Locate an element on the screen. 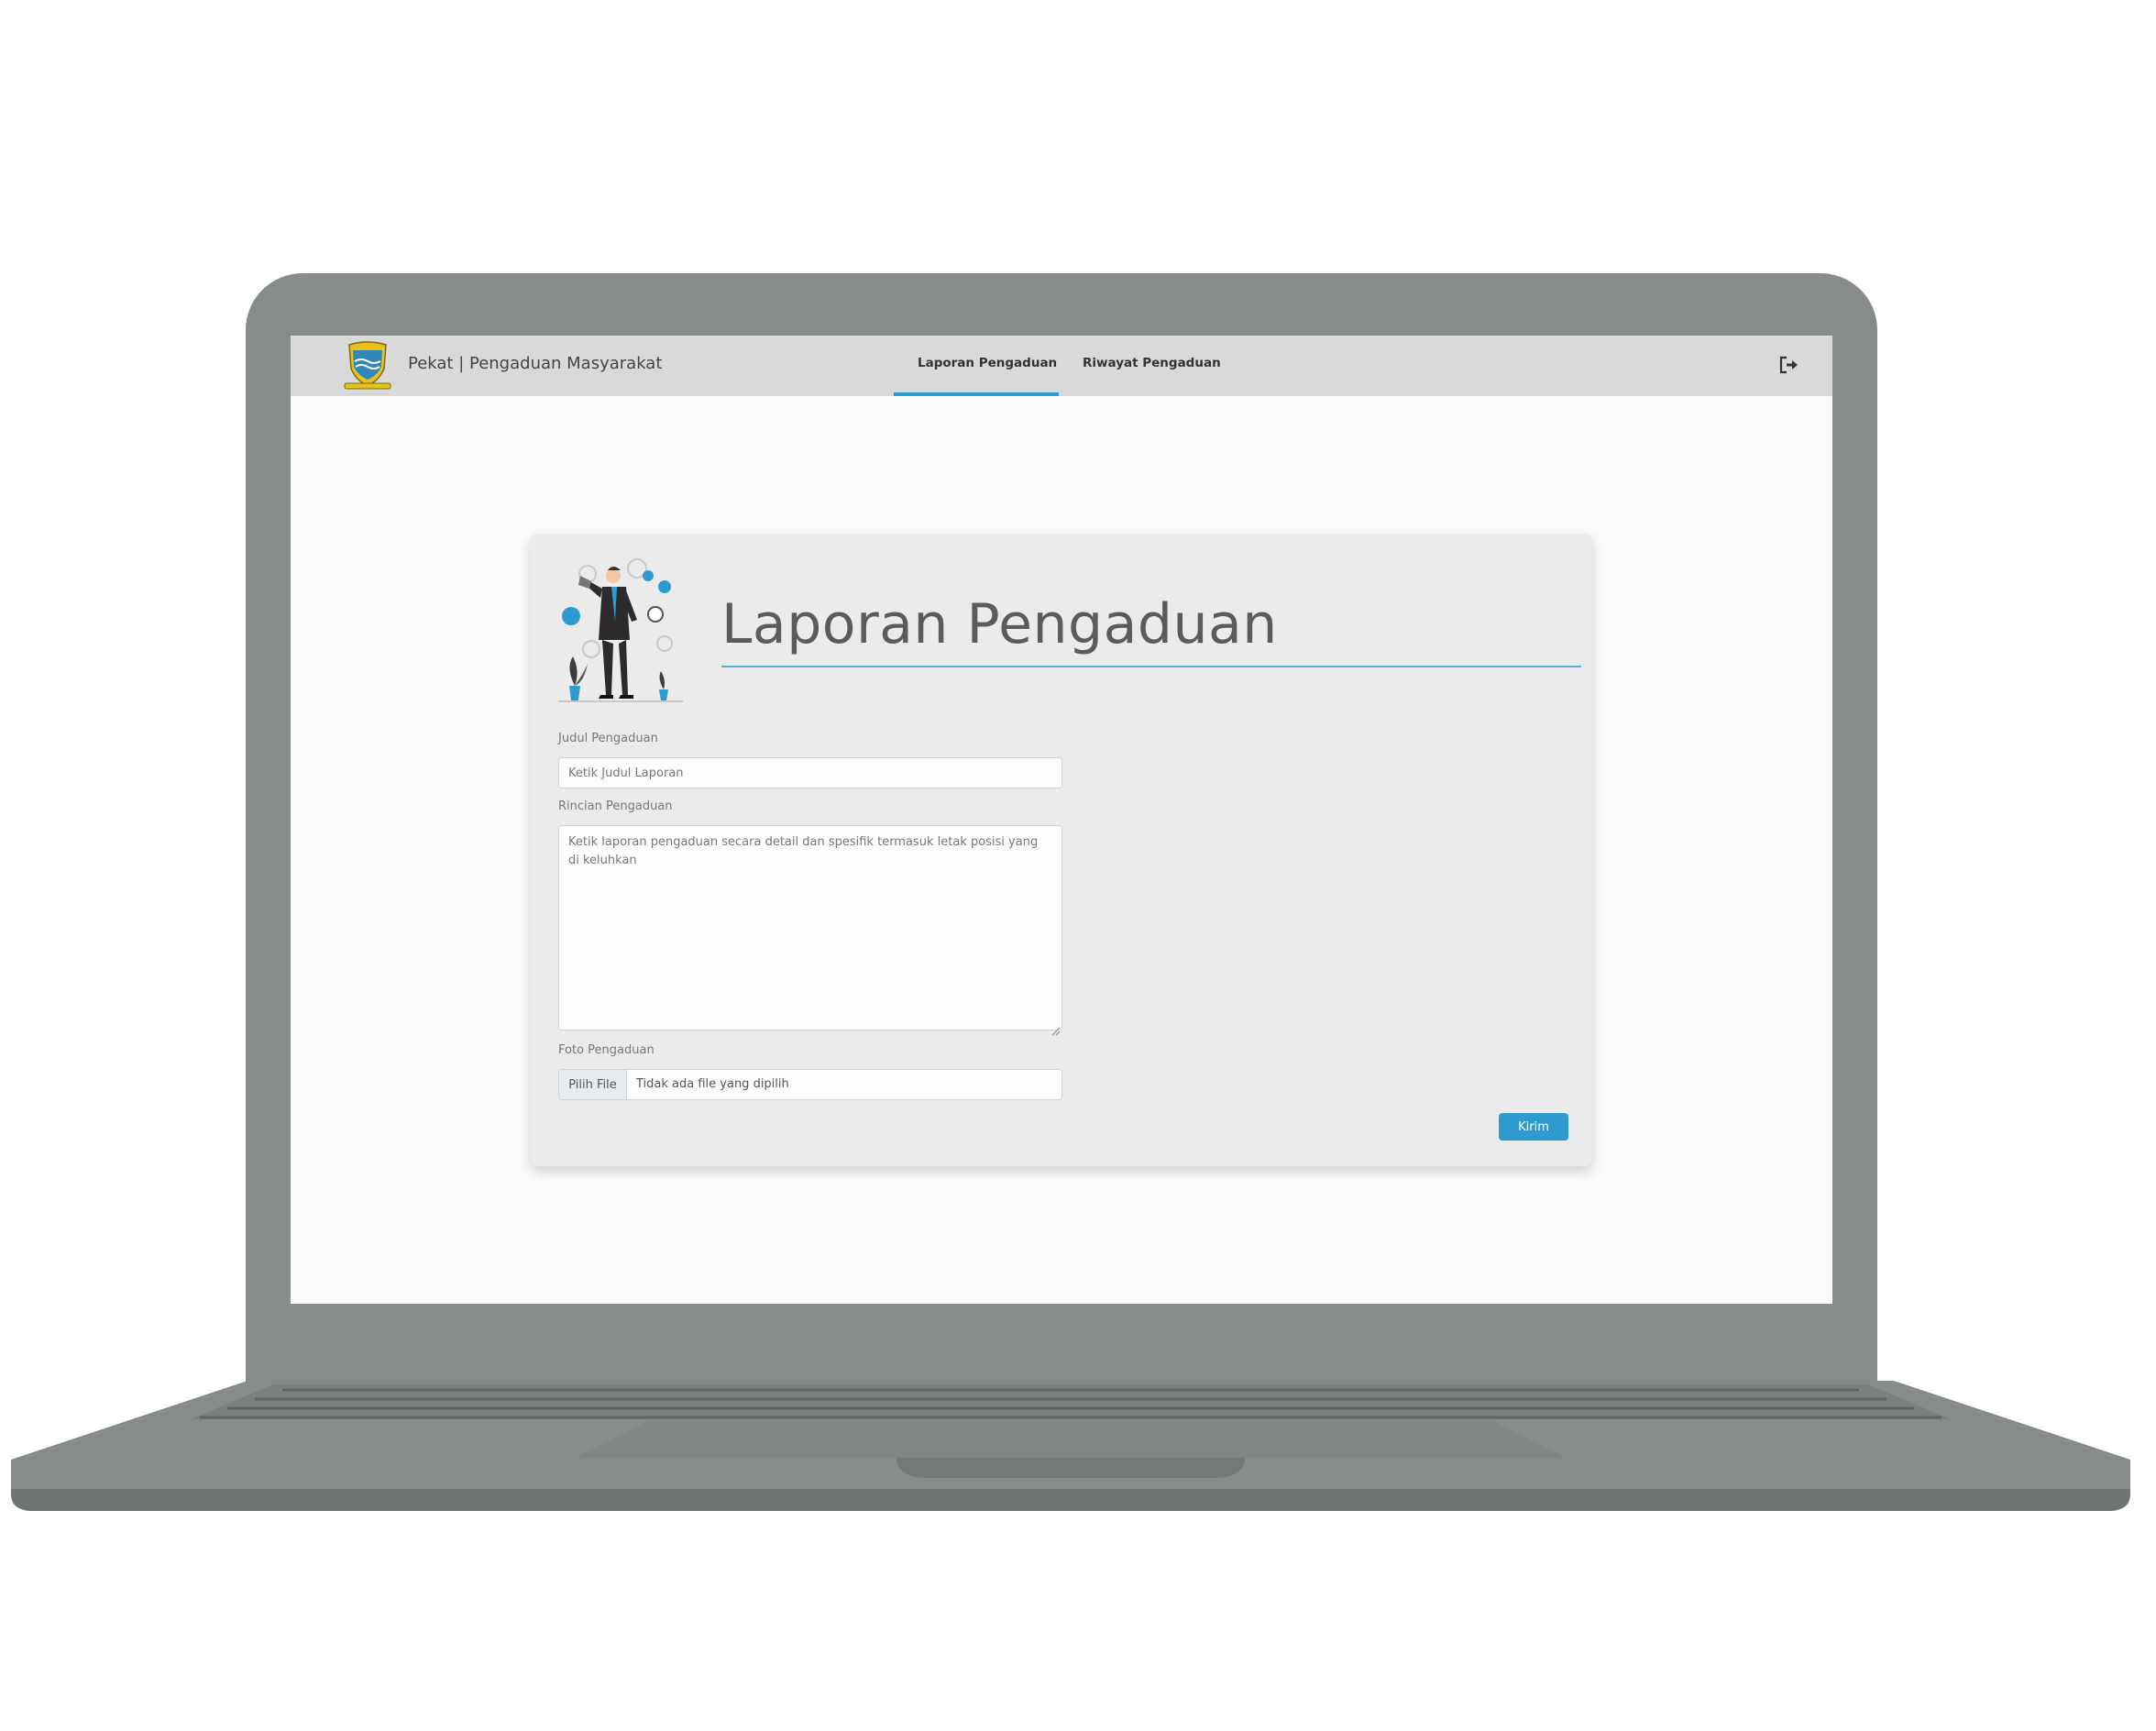 The image size is (2156, 1731). judul-label: Judul Pengaduan is located at coordinates (608, 738).